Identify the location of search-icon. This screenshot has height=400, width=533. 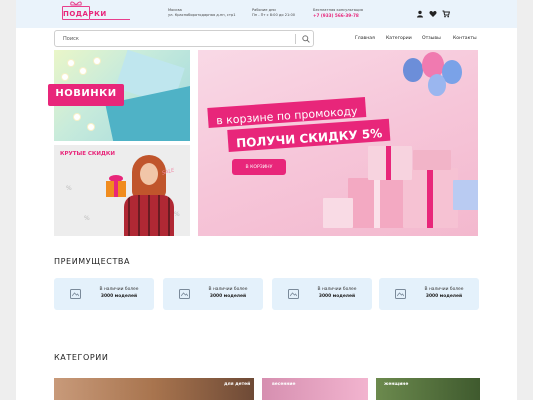
(306, 39).